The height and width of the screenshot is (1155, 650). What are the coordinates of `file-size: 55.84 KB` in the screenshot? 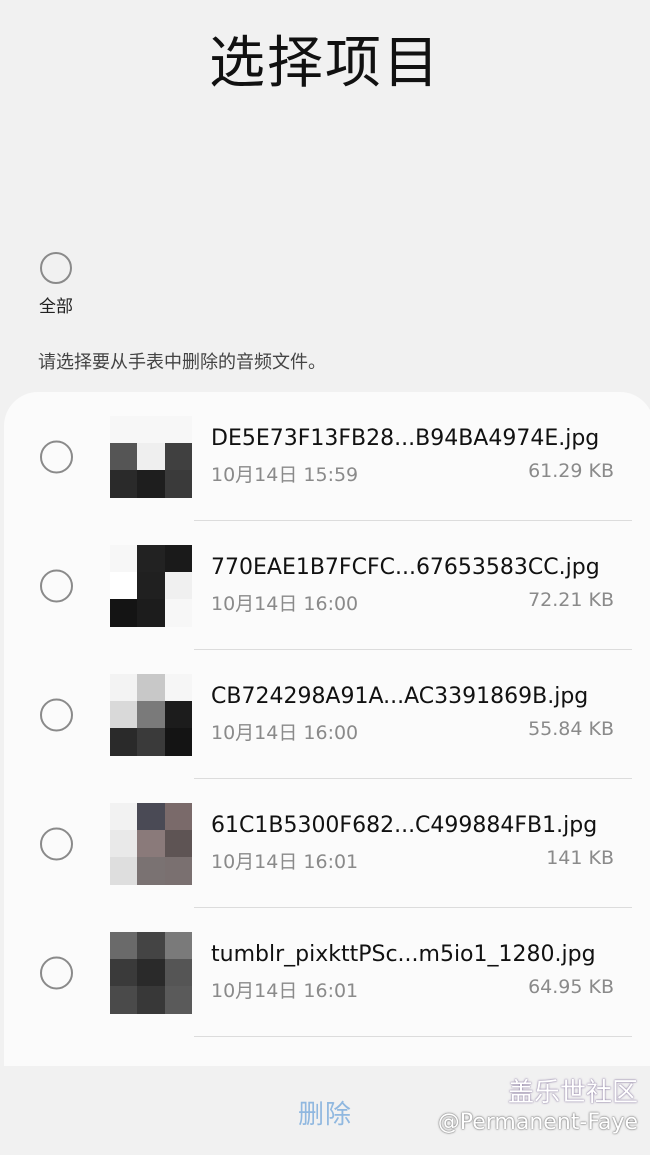 It's located at (571, 729).